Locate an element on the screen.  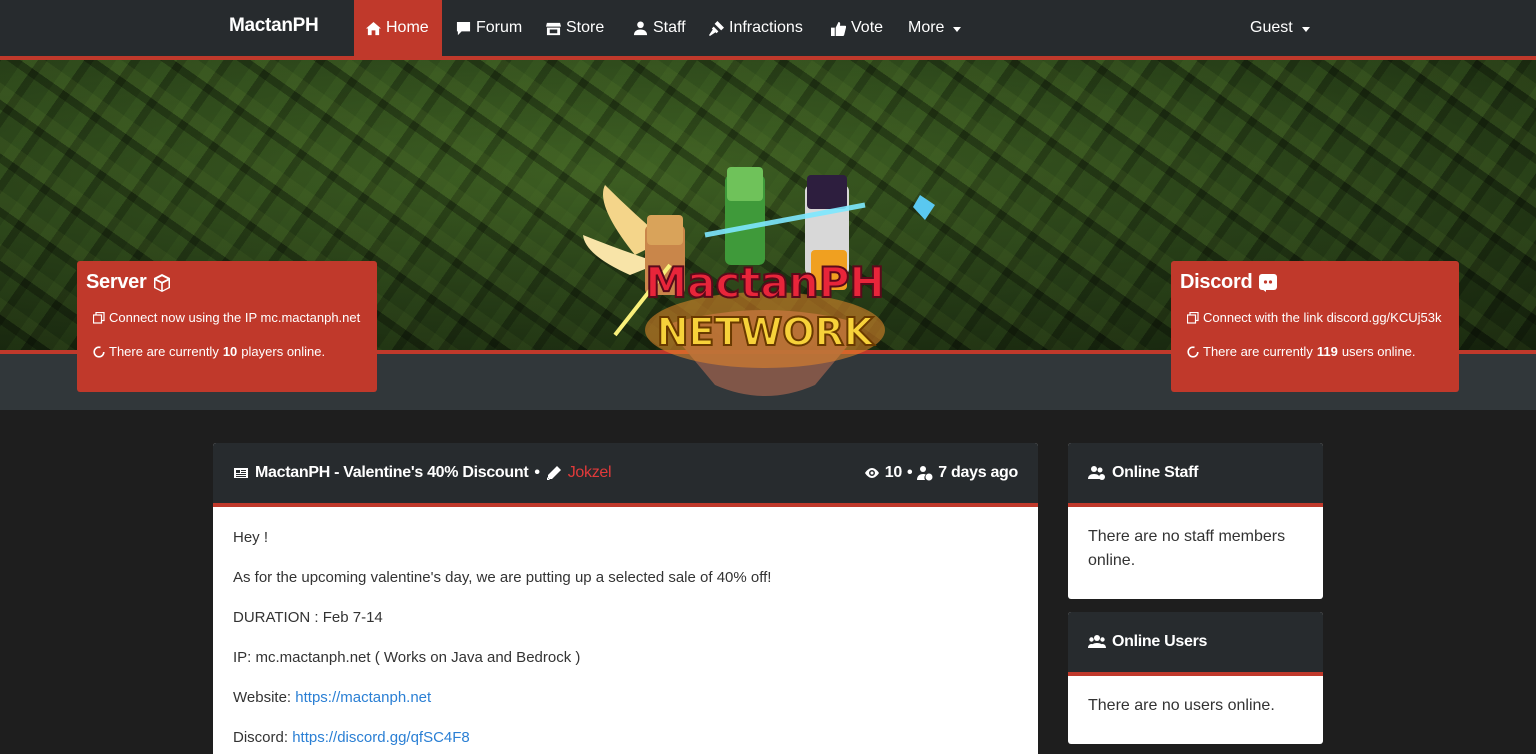
eye-icon is located at coordinates (871, 473).